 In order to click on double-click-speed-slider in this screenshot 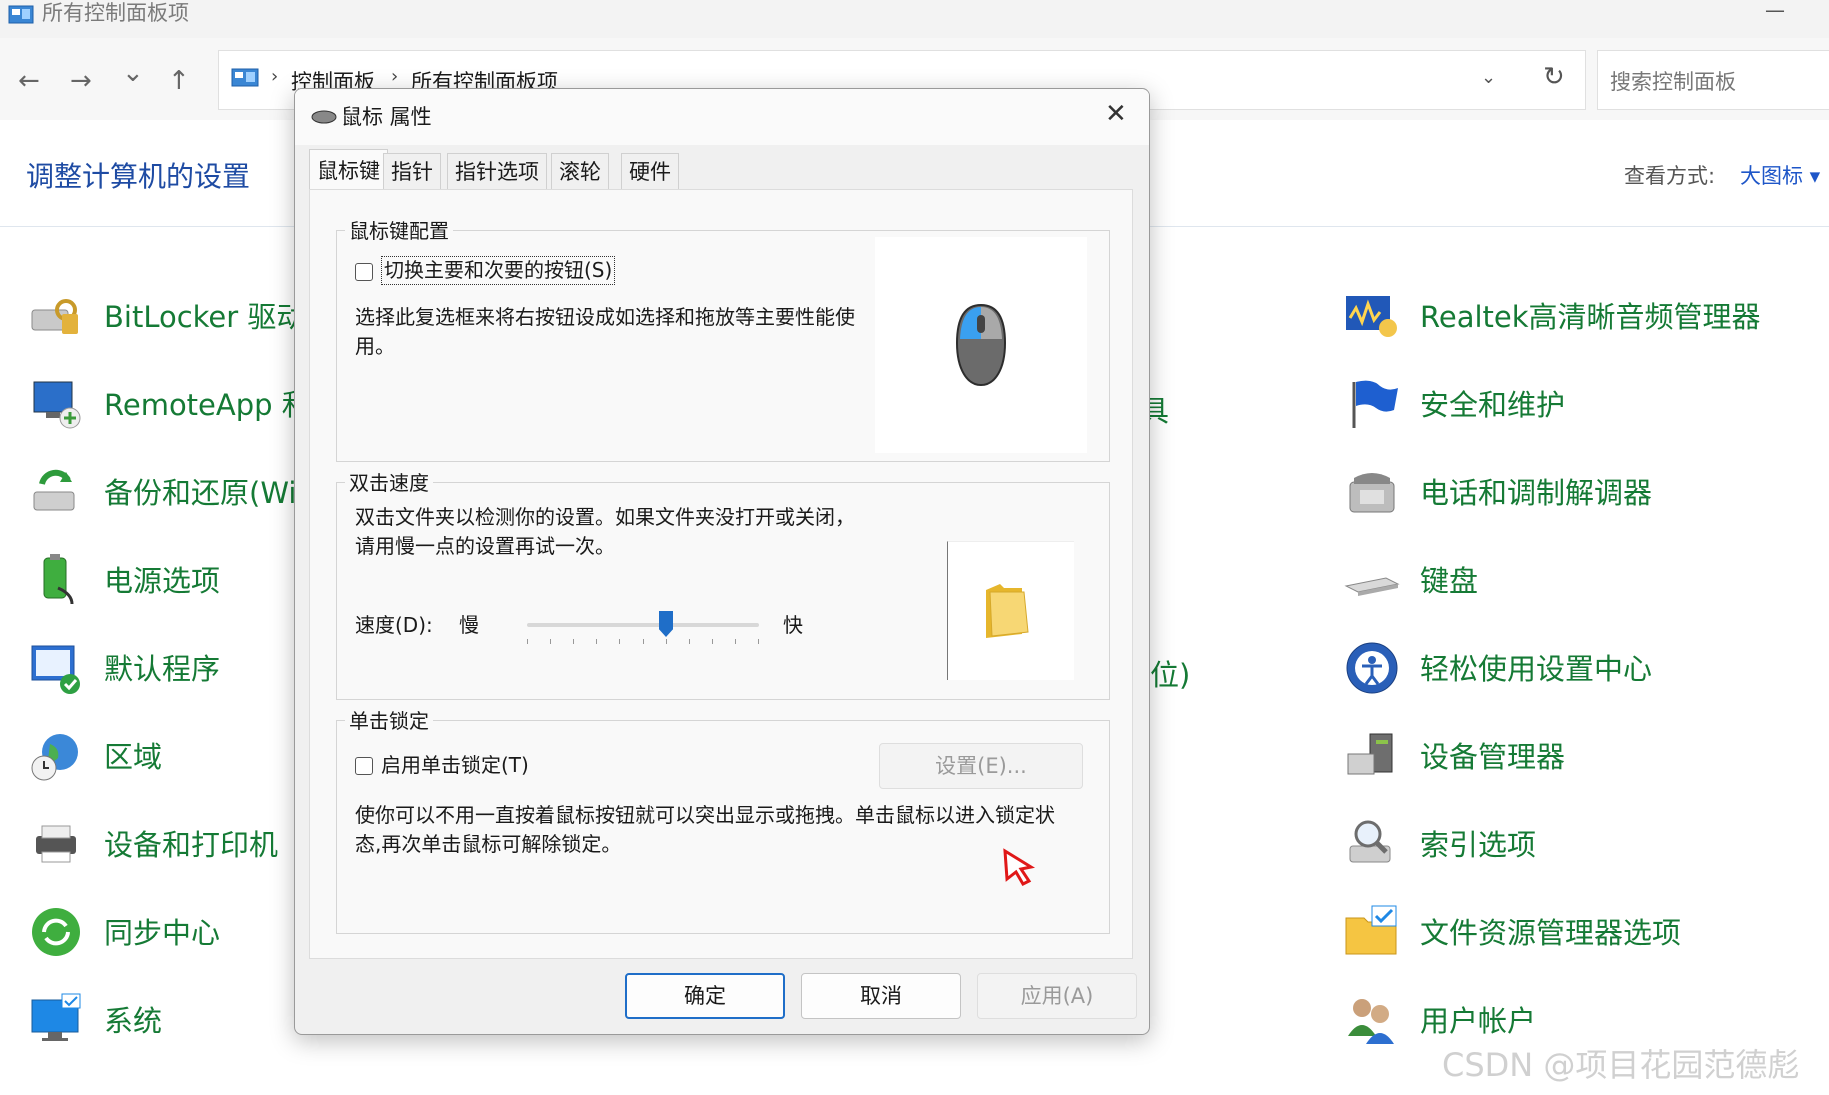, I will do `click(643, 631)`.